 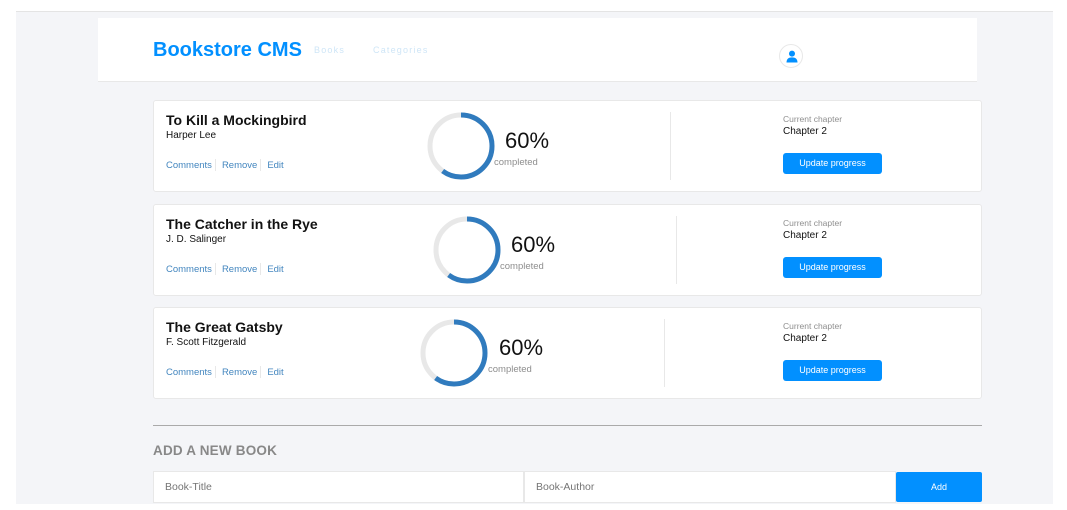 I want to click on book-author: F. Scott Fitzgerald, so click(x=206, y=342).